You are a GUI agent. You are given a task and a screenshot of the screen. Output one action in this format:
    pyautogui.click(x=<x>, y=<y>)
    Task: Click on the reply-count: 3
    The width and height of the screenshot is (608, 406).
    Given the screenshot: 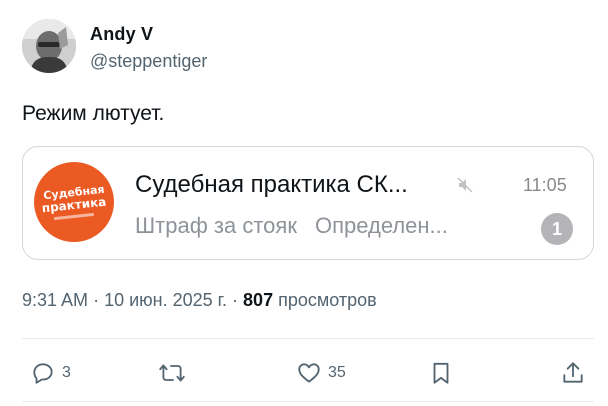 What is the action you would take?
    pyautogui.click(x=66, y=372)
    